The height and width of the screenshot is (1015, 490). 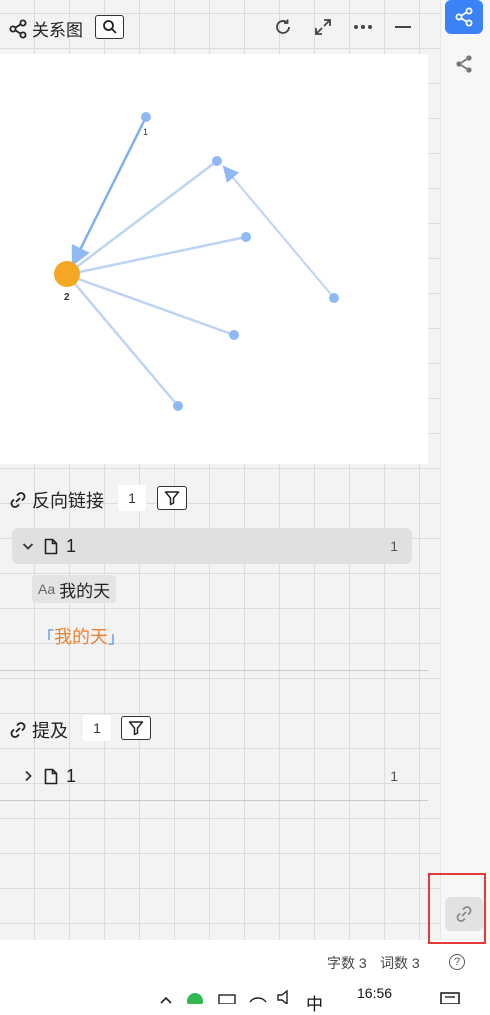 I want to click on mentions-doc-count: 1, so click(x=394, y=776).